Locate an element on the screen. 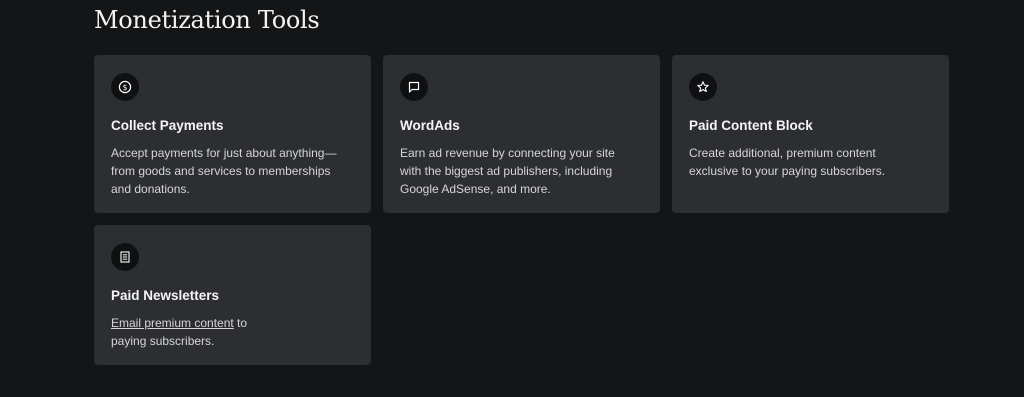  newsletter-icon is located at coordinates (125, 257).